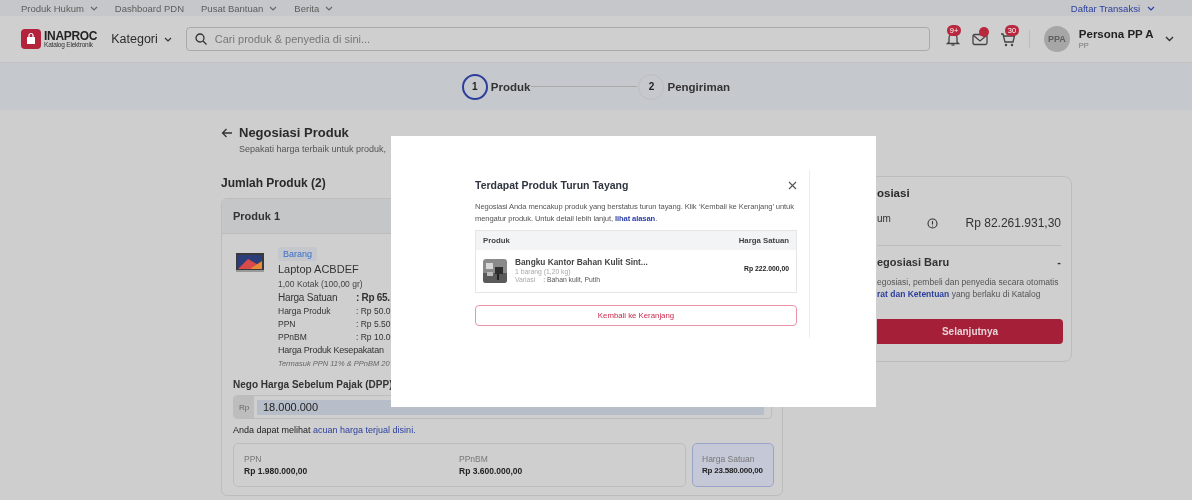  What do you see at coordinates (1059, 262) in the screenshot?
I see `section-value: -` at bounding box center [1059, 262].